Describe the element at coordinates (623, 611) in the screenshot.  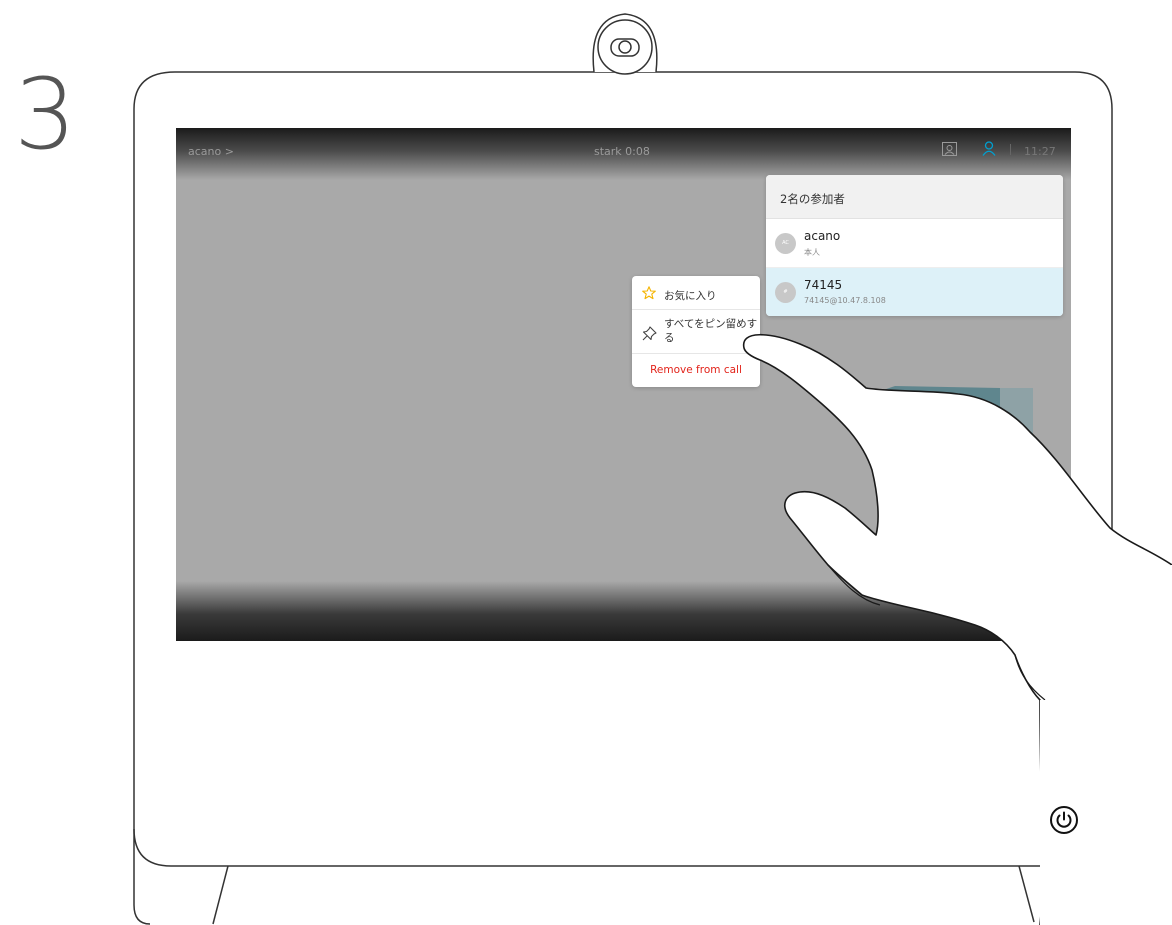
I see `bottom-bar` at that location.